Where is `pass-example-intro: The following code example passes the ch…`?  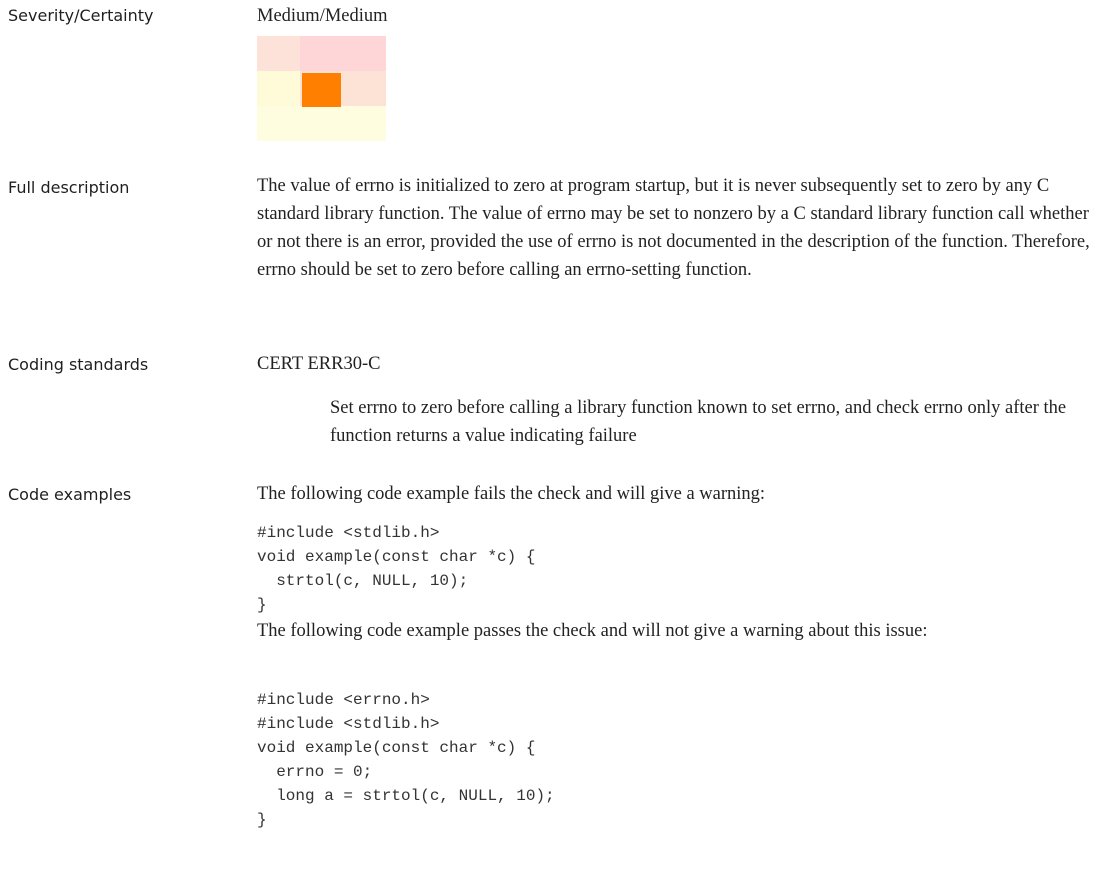 pass-example-intro: The following code example passes the ch… is located at coordinates (592, 631).